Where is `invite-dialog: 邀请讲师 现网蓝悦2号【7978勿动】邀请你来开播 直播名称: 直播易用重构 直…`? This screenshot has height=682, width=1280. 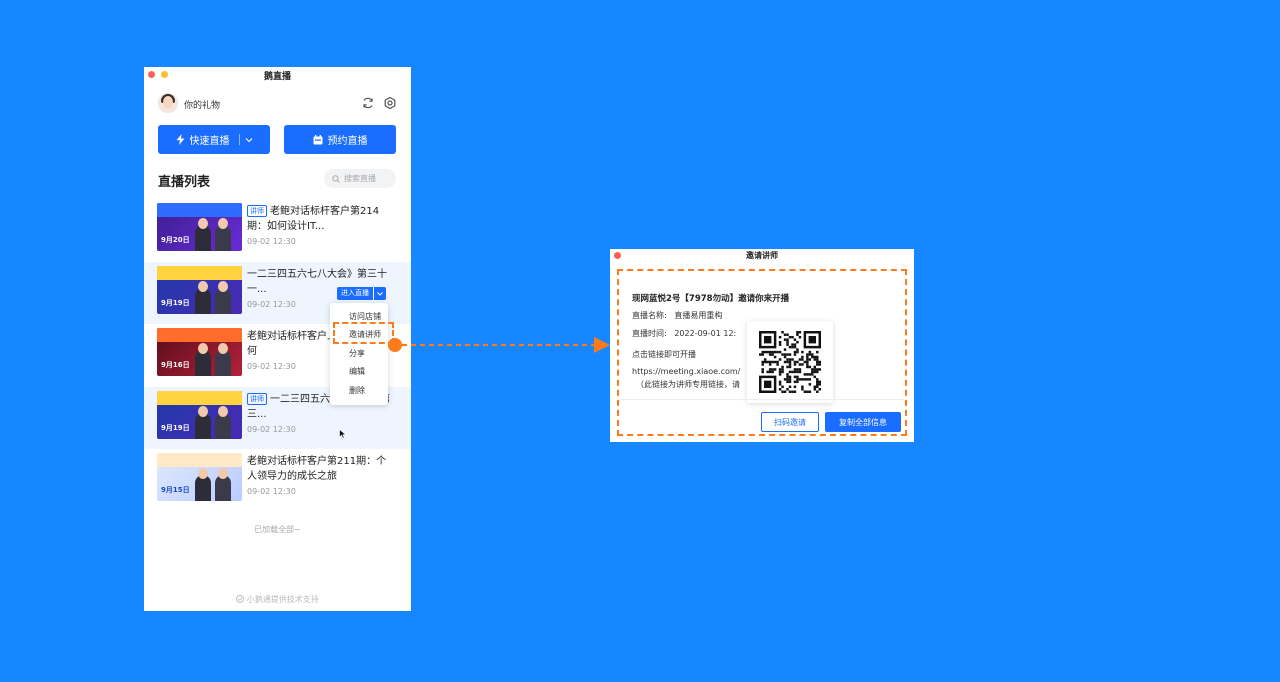 invite-dialog: 邀请讲师 现网蓝悦2号【7978勿动】邀请你来开播 直播名称: 直播易用重构 直… is located at coordinates (762, 345).